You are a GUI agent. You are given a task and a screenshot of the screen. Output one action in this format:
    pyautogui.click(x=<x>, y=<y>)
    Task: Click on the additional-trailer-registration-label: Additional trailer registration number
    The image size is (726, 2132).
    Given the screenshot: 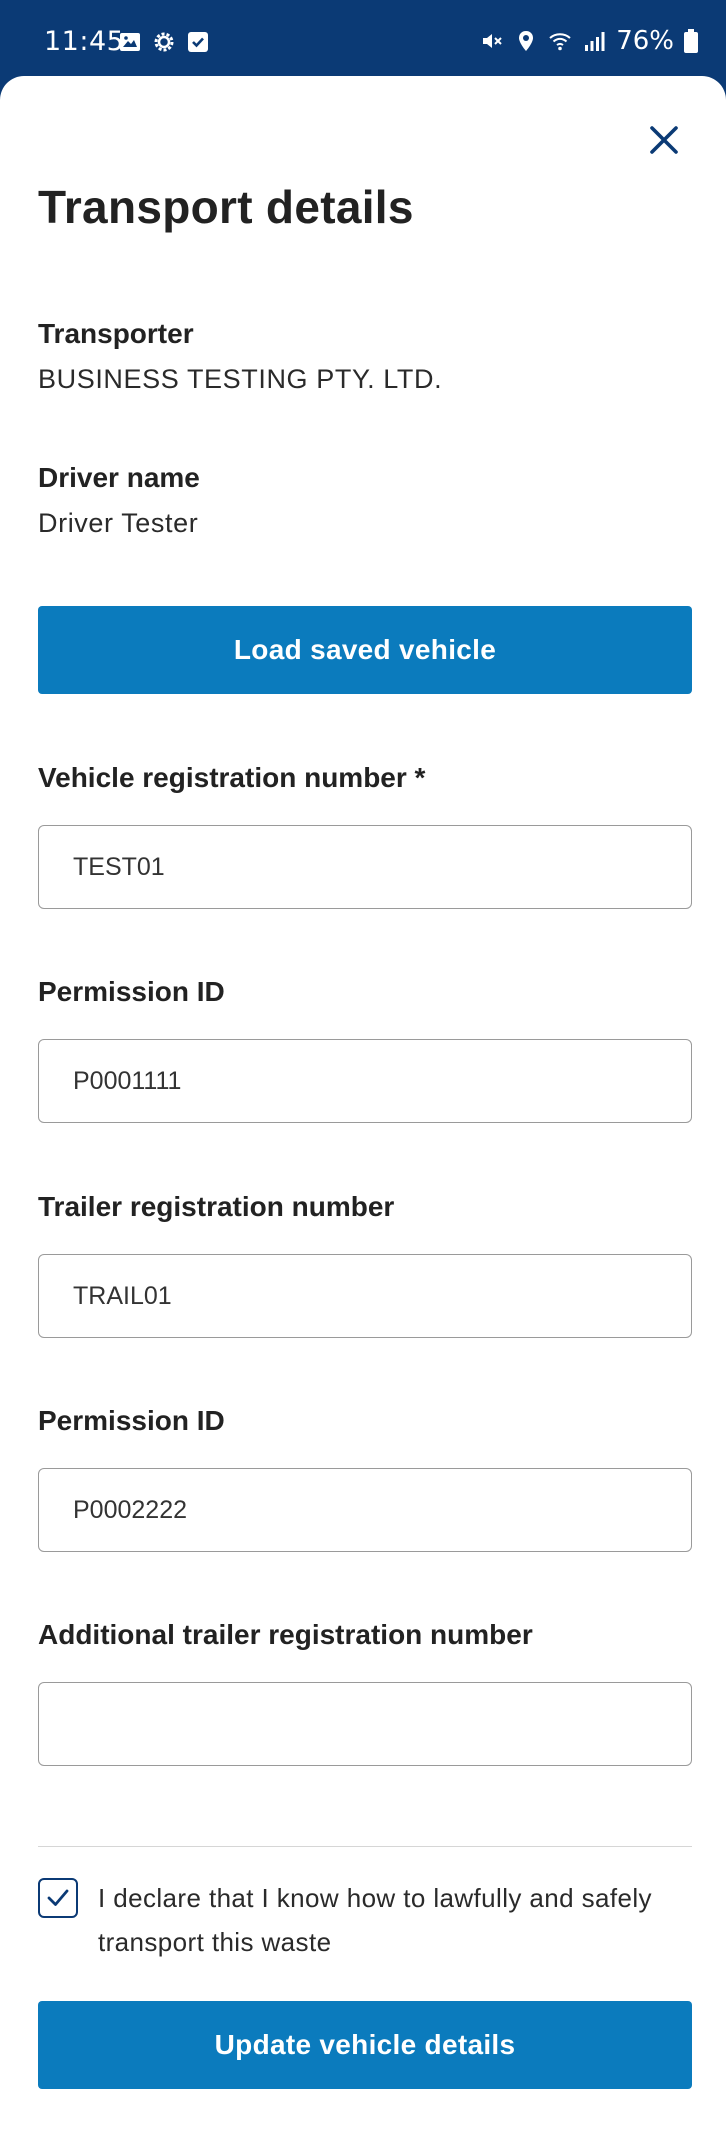 What is the action you would take?
    pyautogui.click(x=285, y=1634)
    